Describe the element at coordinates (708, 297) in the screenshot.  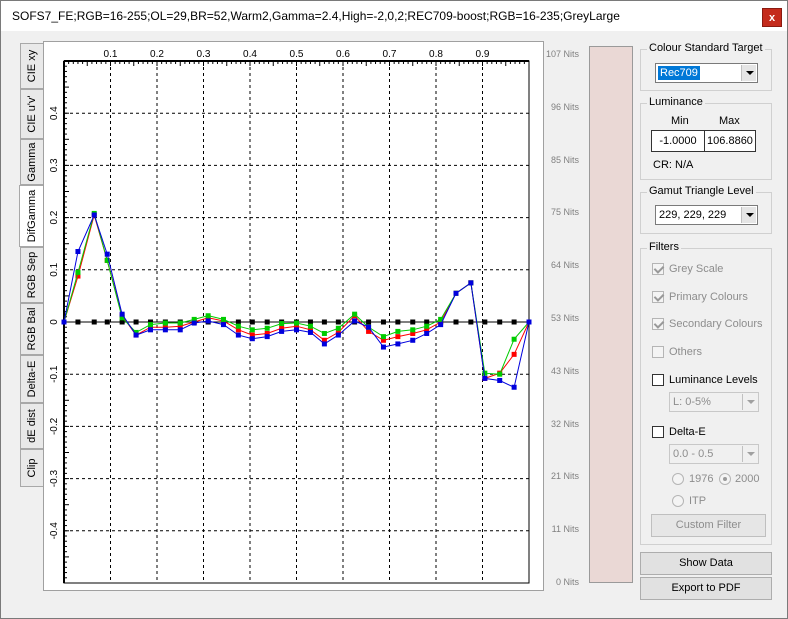
I see `primary-colours-label: Primary Colours` at that location.